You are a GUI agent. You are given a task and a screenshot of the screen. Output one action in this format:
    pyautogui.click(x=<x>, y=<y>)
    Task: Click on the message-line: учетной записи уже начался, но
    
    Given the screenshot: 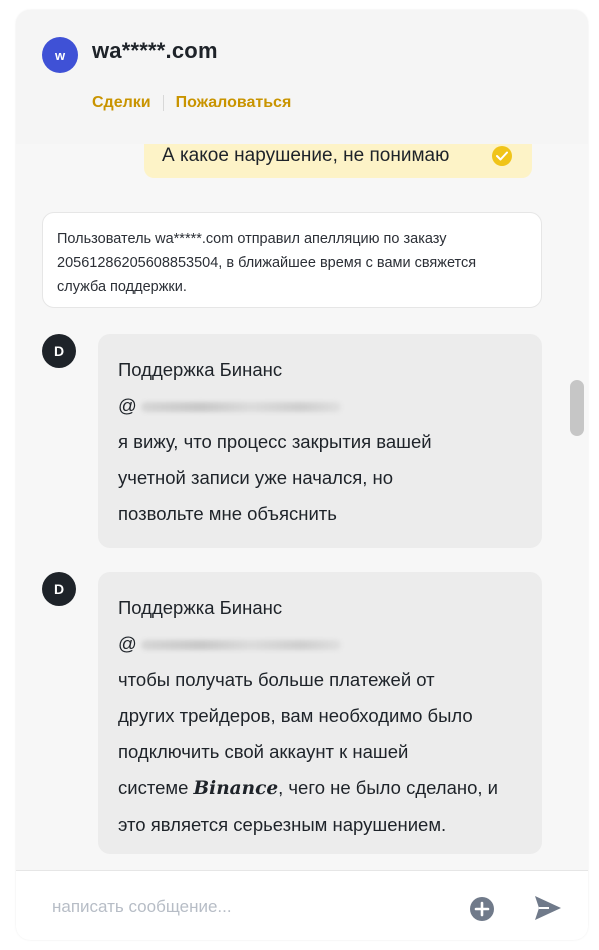 What is the action you would take?
    pyautogui.click(x=255, y=477)
    